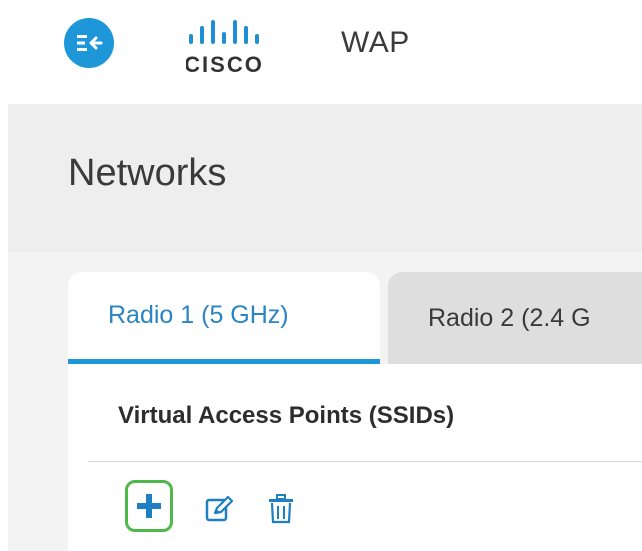 The width and height of the screenshot is (642, 551). I want to click on collapse-menu-icon, so click(90, 43).